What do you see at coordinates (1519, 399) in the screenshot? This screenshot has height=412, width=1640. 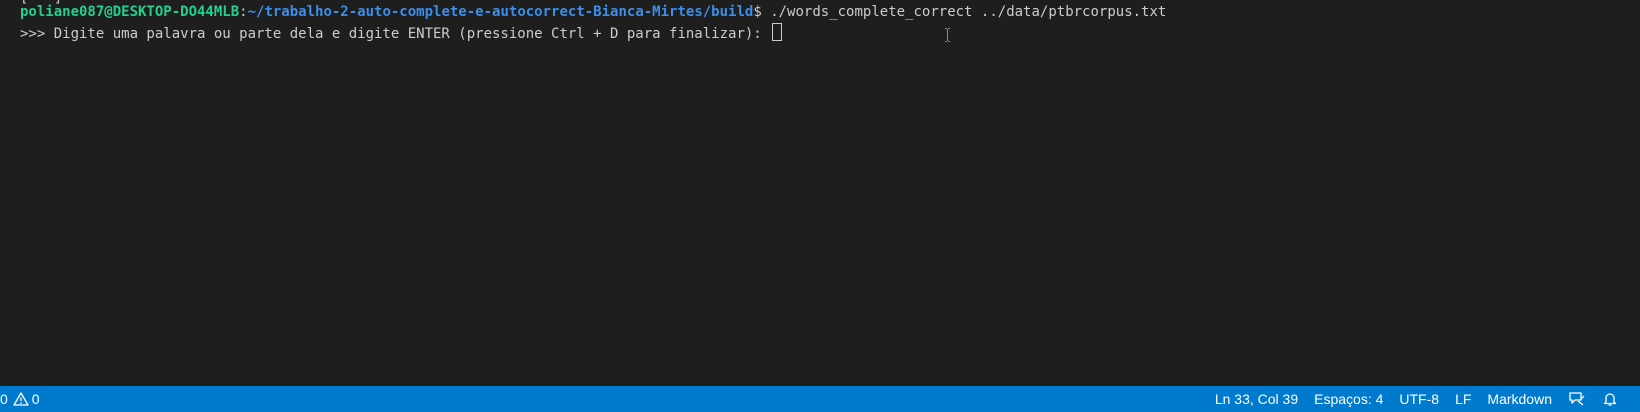 I see `language-mode-selector: Markdown` at bounding box center [1519, 399].